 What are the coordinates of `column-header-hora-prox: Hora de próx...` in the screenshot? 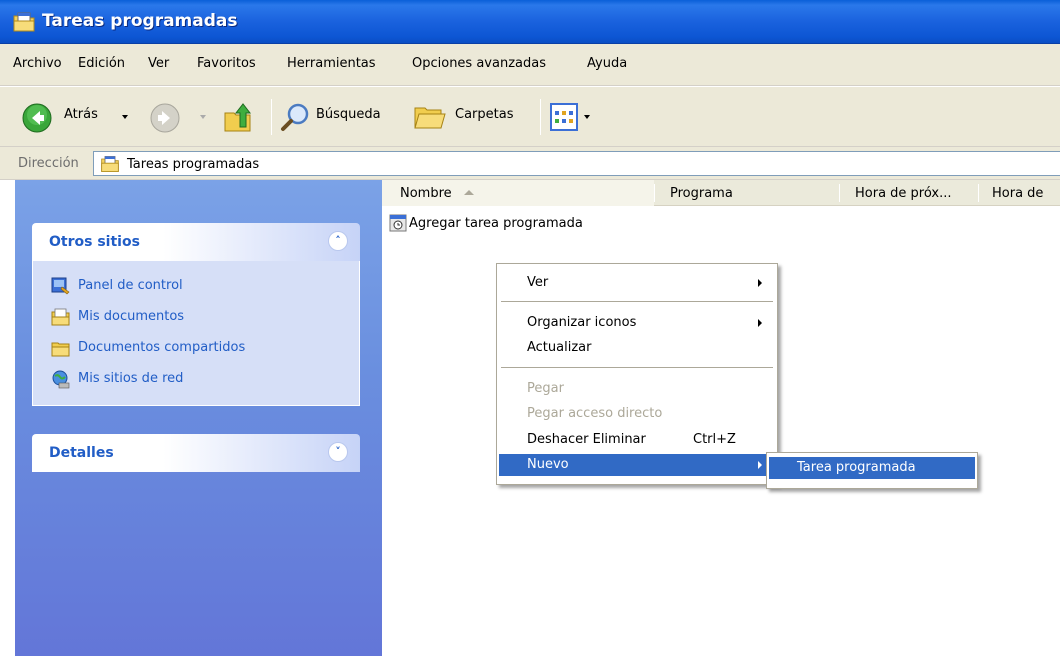 It's located at (909, 193).